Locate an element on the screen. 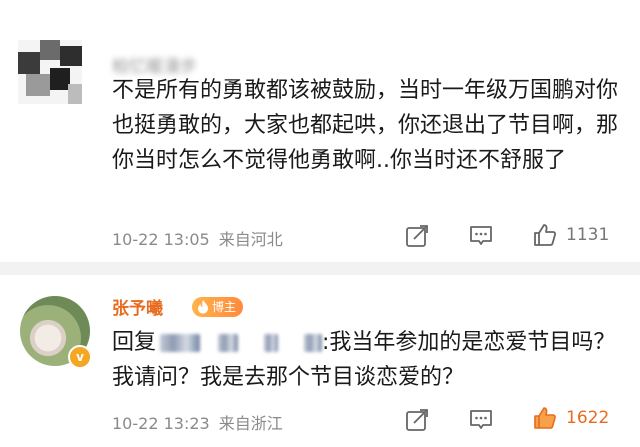  comment-text: 回复:我当年参加的是恋爱节目吗？我请问？我是去那个节目谈恋爱的？ is located at coordinates (367, 360).